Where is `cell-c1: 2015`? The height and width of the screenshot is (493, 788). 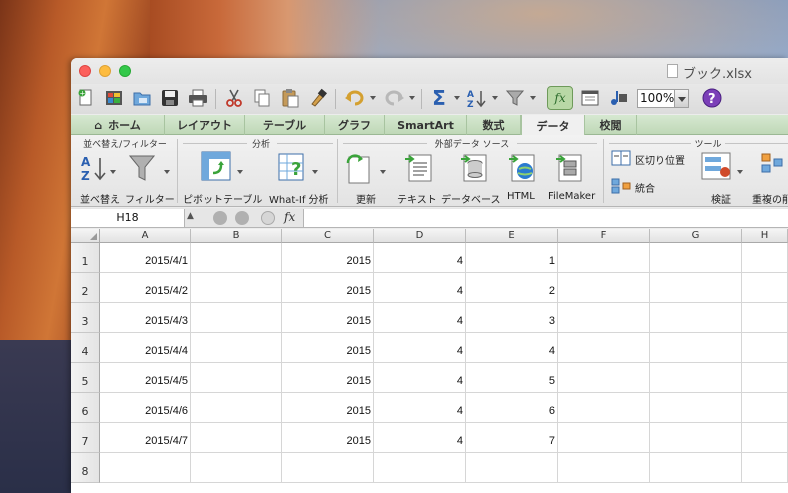
cell-c1: 2015 is located at coordinates (328, 258).